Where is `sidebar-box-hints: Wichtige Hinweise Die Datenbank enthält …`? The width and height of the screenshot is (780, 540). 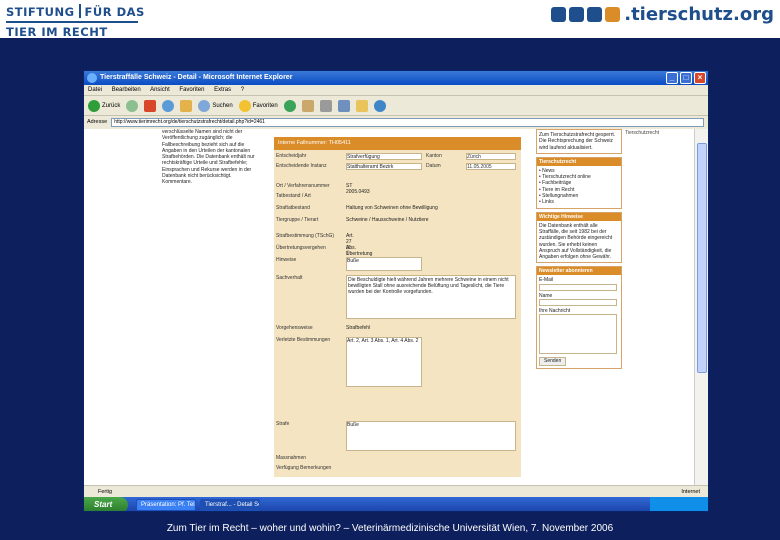
sidebar-box-hints: Wichtige Hinweise Die Datenbank enthält … is located at coordinates (579, 237).